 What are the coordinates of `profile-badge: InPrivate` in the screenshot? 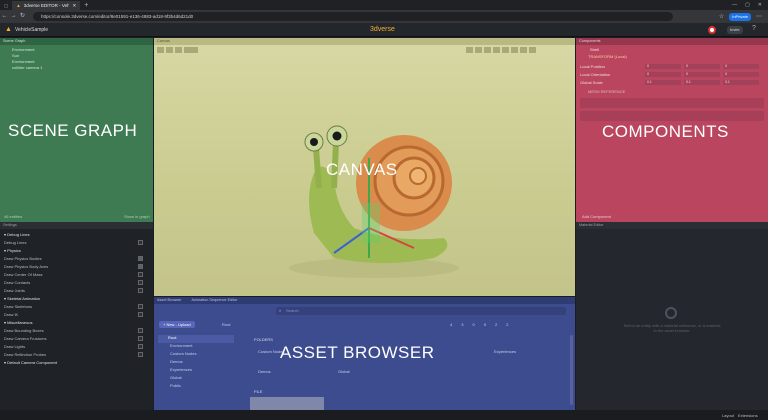 It's located at (740, 16).